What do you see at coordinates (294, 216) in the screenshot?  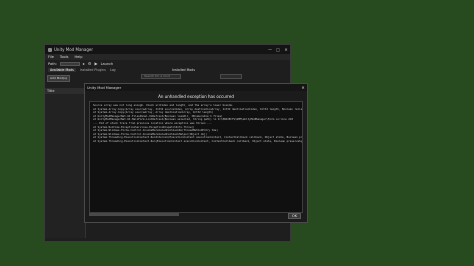 I see `ok-button: OK` at bounding box center [294, 216].